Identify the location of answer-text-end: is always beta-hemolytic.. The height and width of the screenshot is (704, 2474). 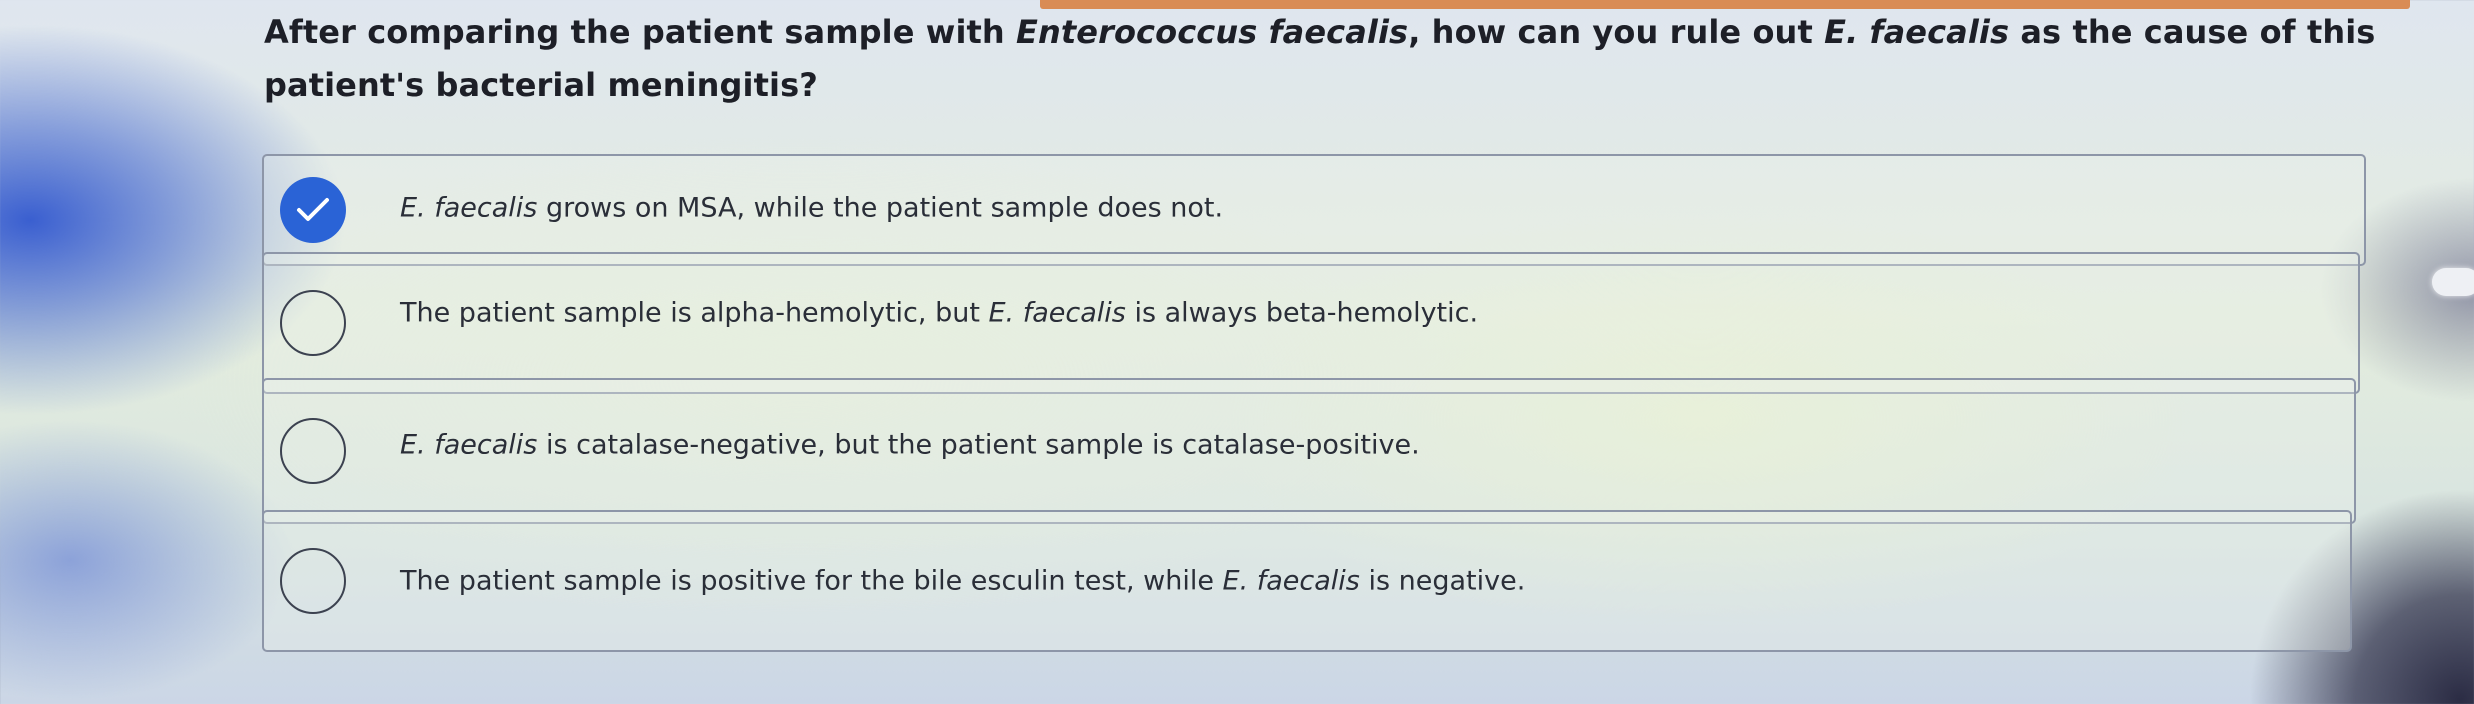
(1302, 313).